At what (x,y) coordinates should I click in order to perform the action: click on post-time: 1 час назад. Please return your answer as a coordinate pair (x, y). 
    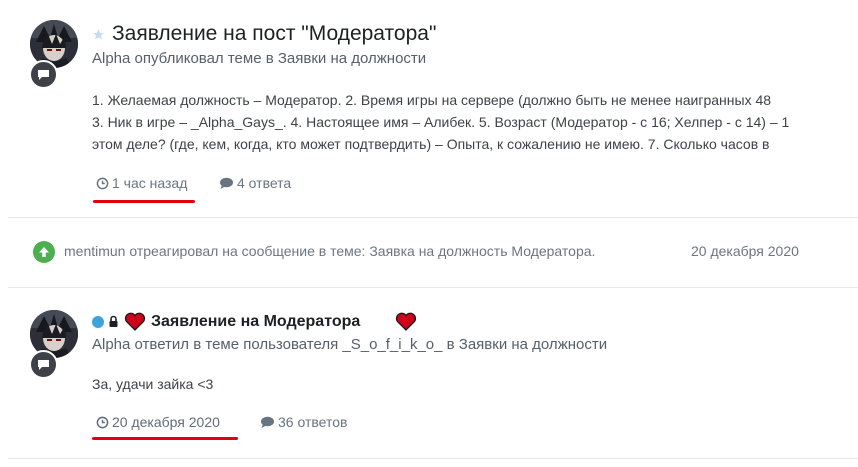
    Looking at the image, I should click on (150, 183).